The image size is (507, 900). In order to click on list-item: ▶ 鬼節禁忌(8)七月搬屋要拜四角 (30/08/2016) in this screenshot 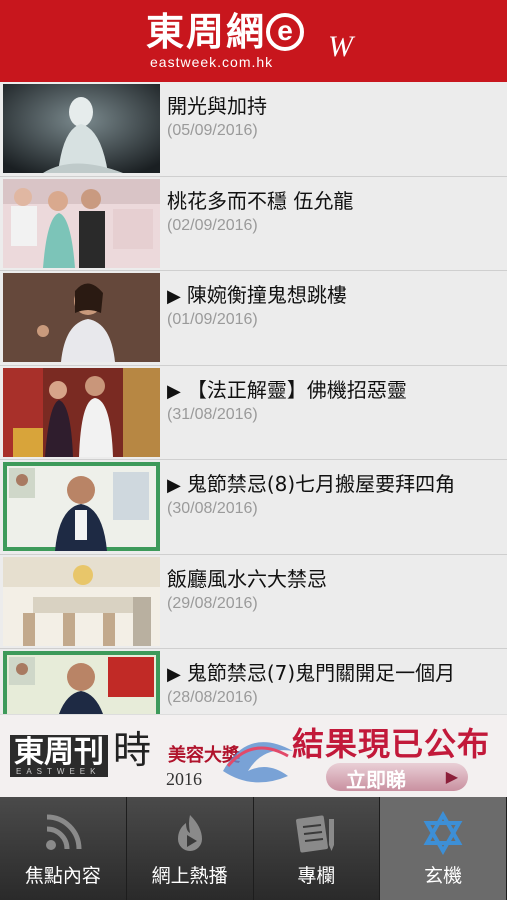, I will do `click(253, 507)`.